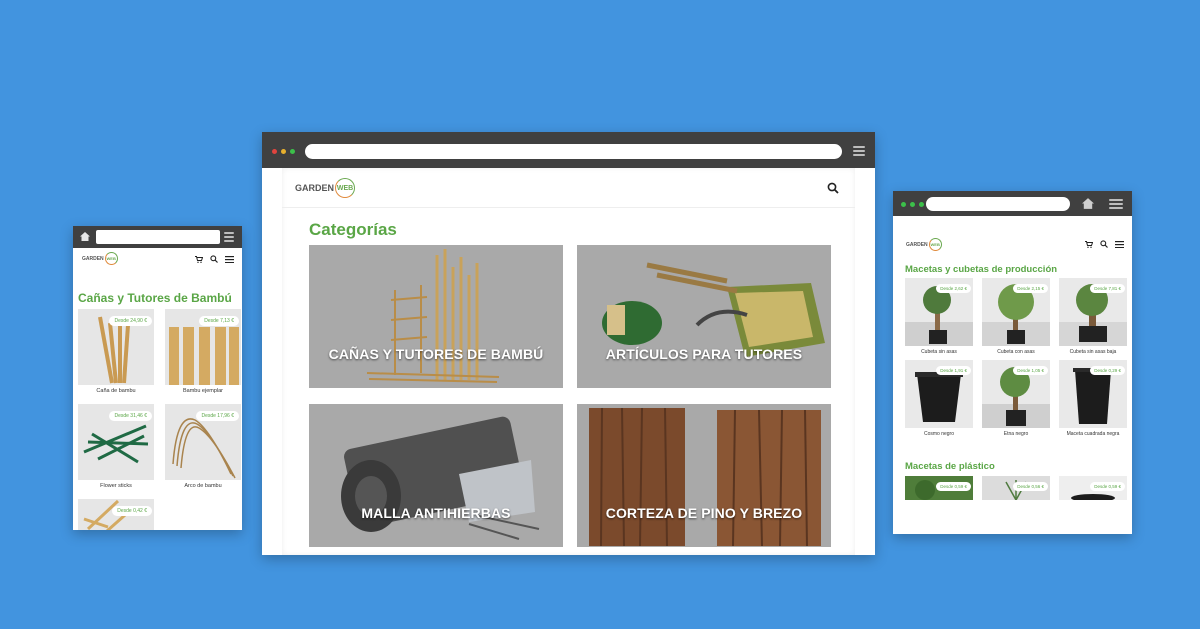 The height and width of the screenshot is (629, 1200). I want to click on pine-bark-image, so click(705, 477).